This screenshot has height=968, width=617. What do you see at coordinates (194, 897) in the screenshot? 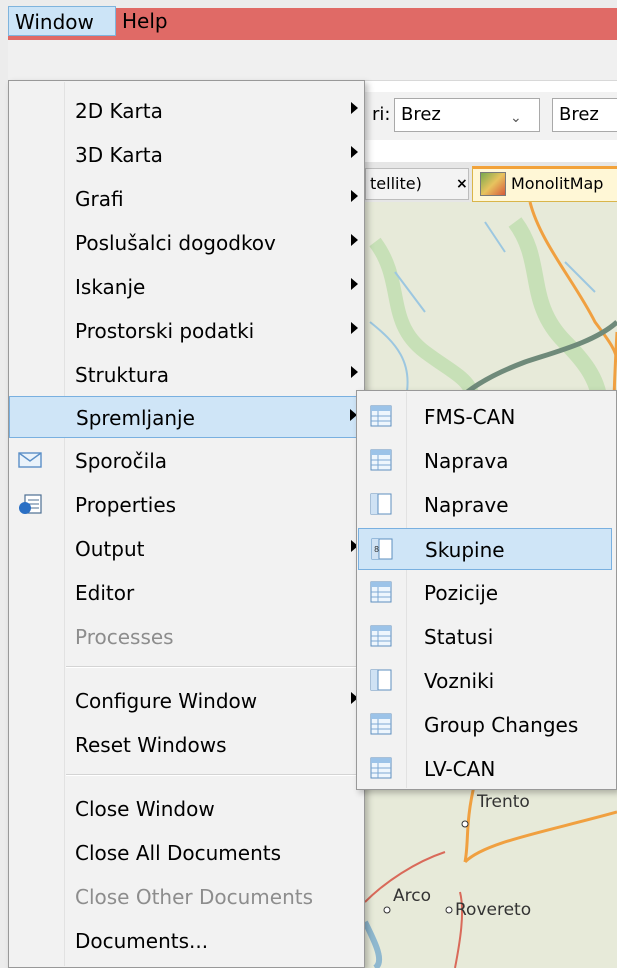
I see `menu-item-label: Close Other Documents` at bounding box center [194, 897].